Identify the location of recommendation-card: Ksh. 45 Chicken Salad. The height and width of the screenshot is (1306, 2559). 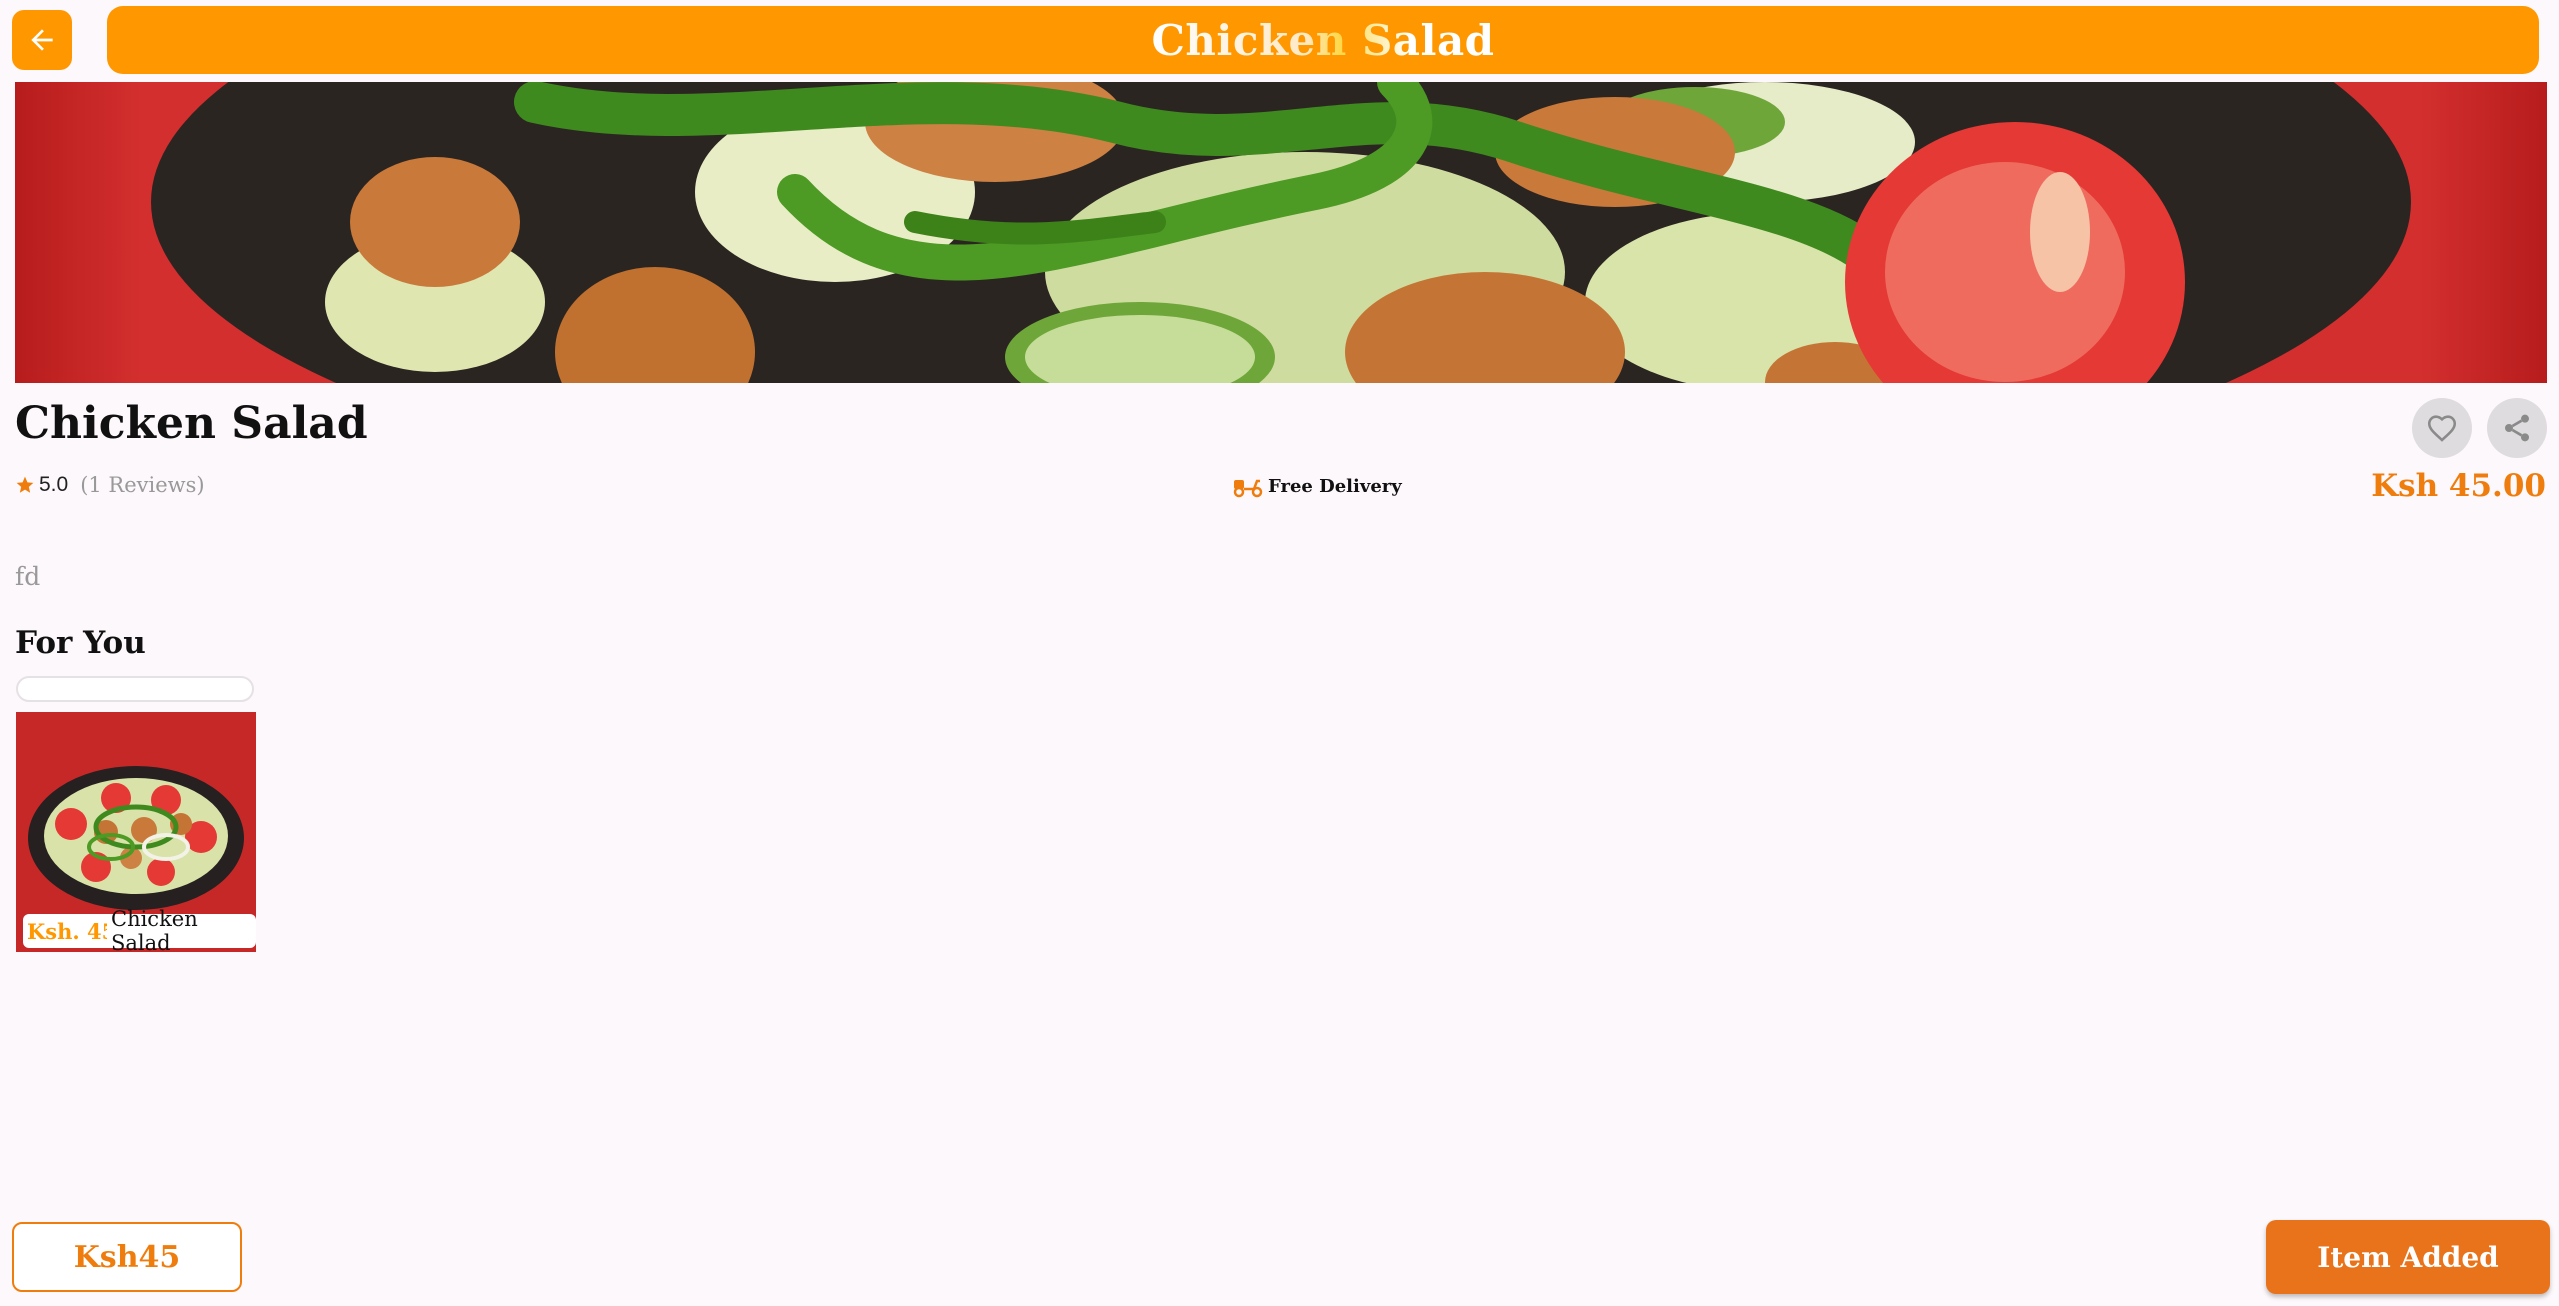
(136, 832).